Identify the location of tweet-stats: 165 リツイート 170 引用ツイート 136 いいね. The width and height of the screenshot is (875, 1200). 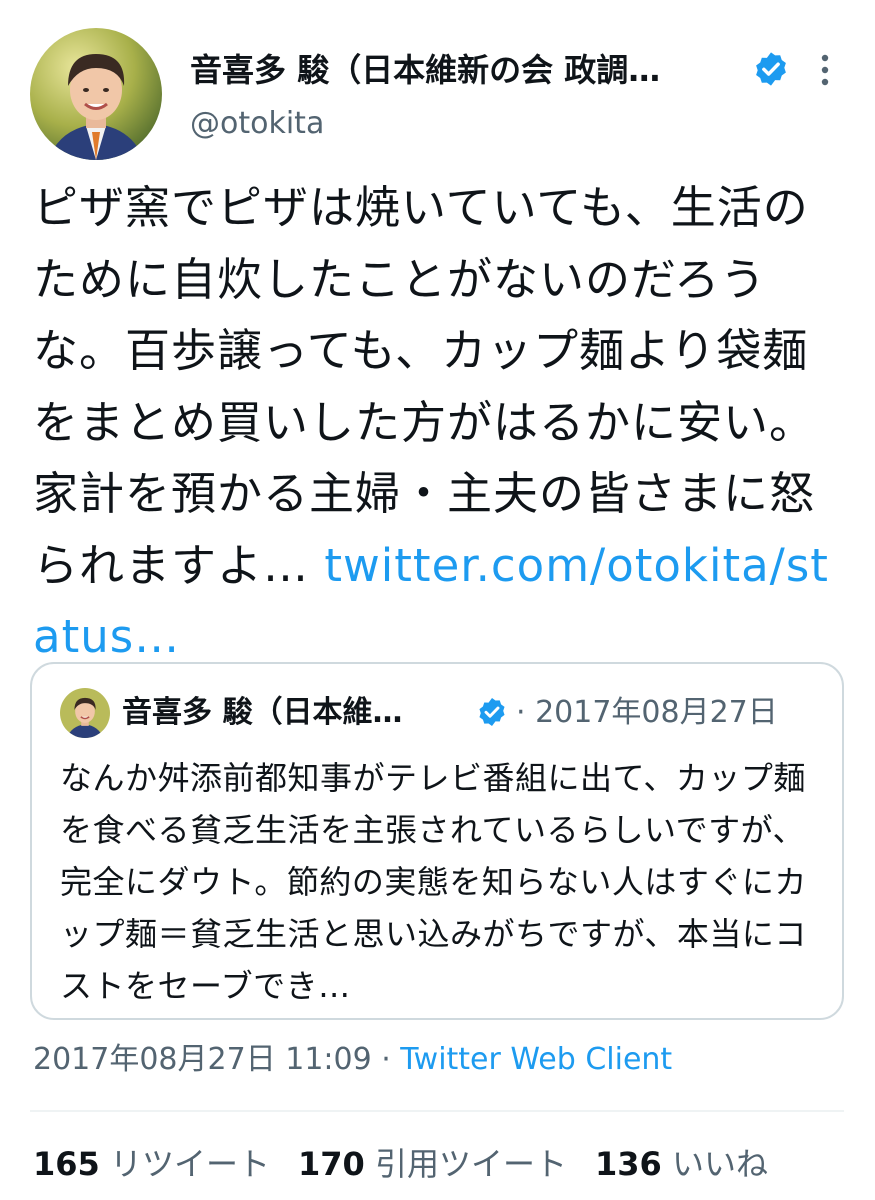
(414, 1164).